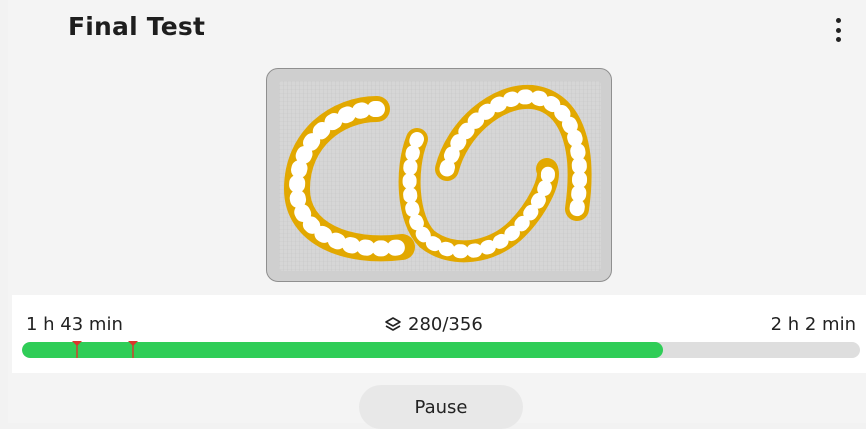 This screenshot has height=429, width=866. I want to click on layer-counter: 280/356, so click(433, 324).